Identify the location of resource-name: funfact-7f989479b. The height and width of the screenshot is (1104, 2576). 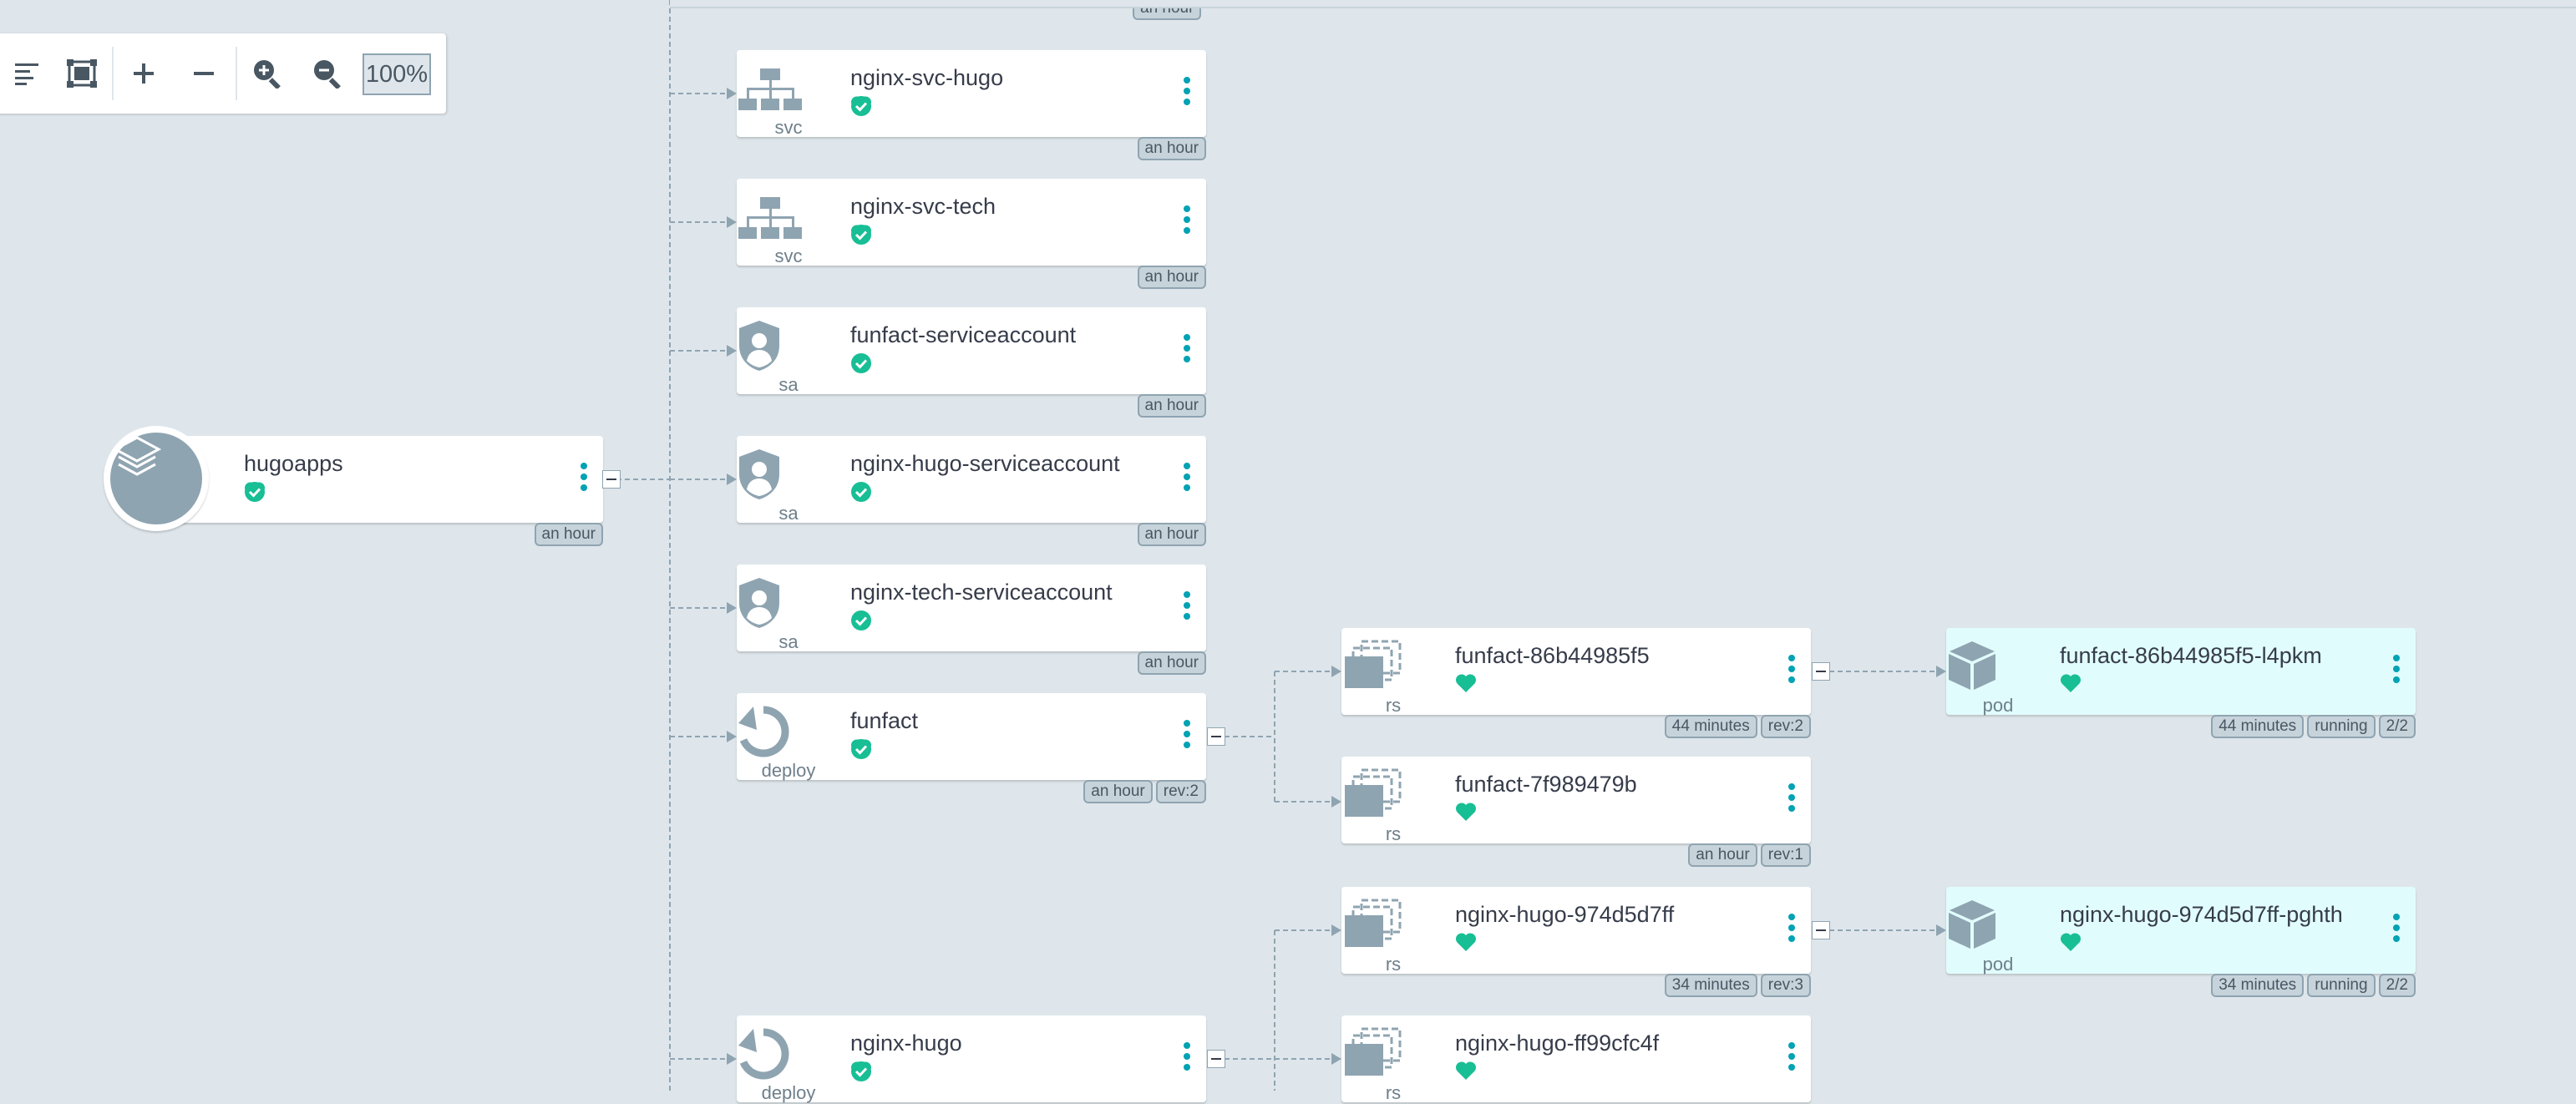
(1546, 785).